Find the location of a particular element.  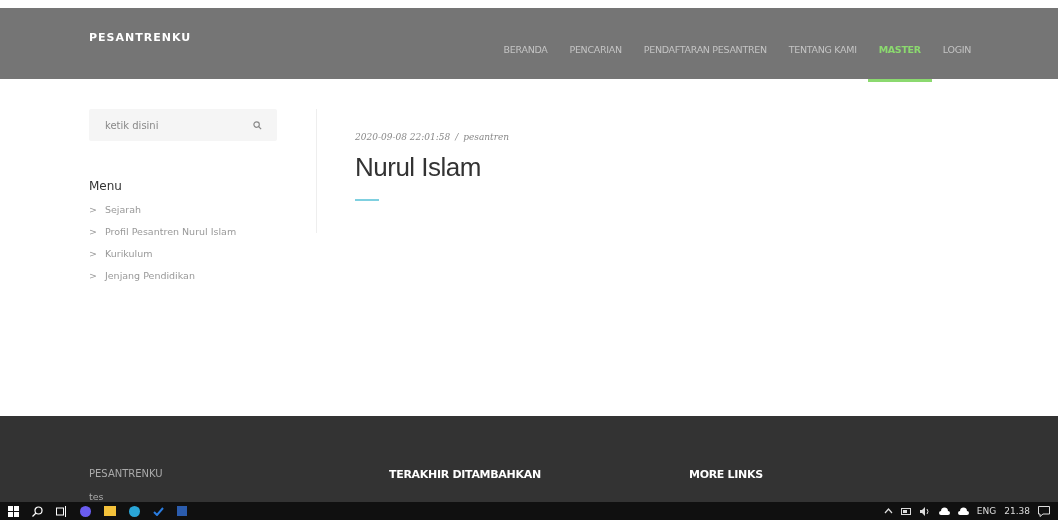

title-underline is located at coordinates (367, 200).